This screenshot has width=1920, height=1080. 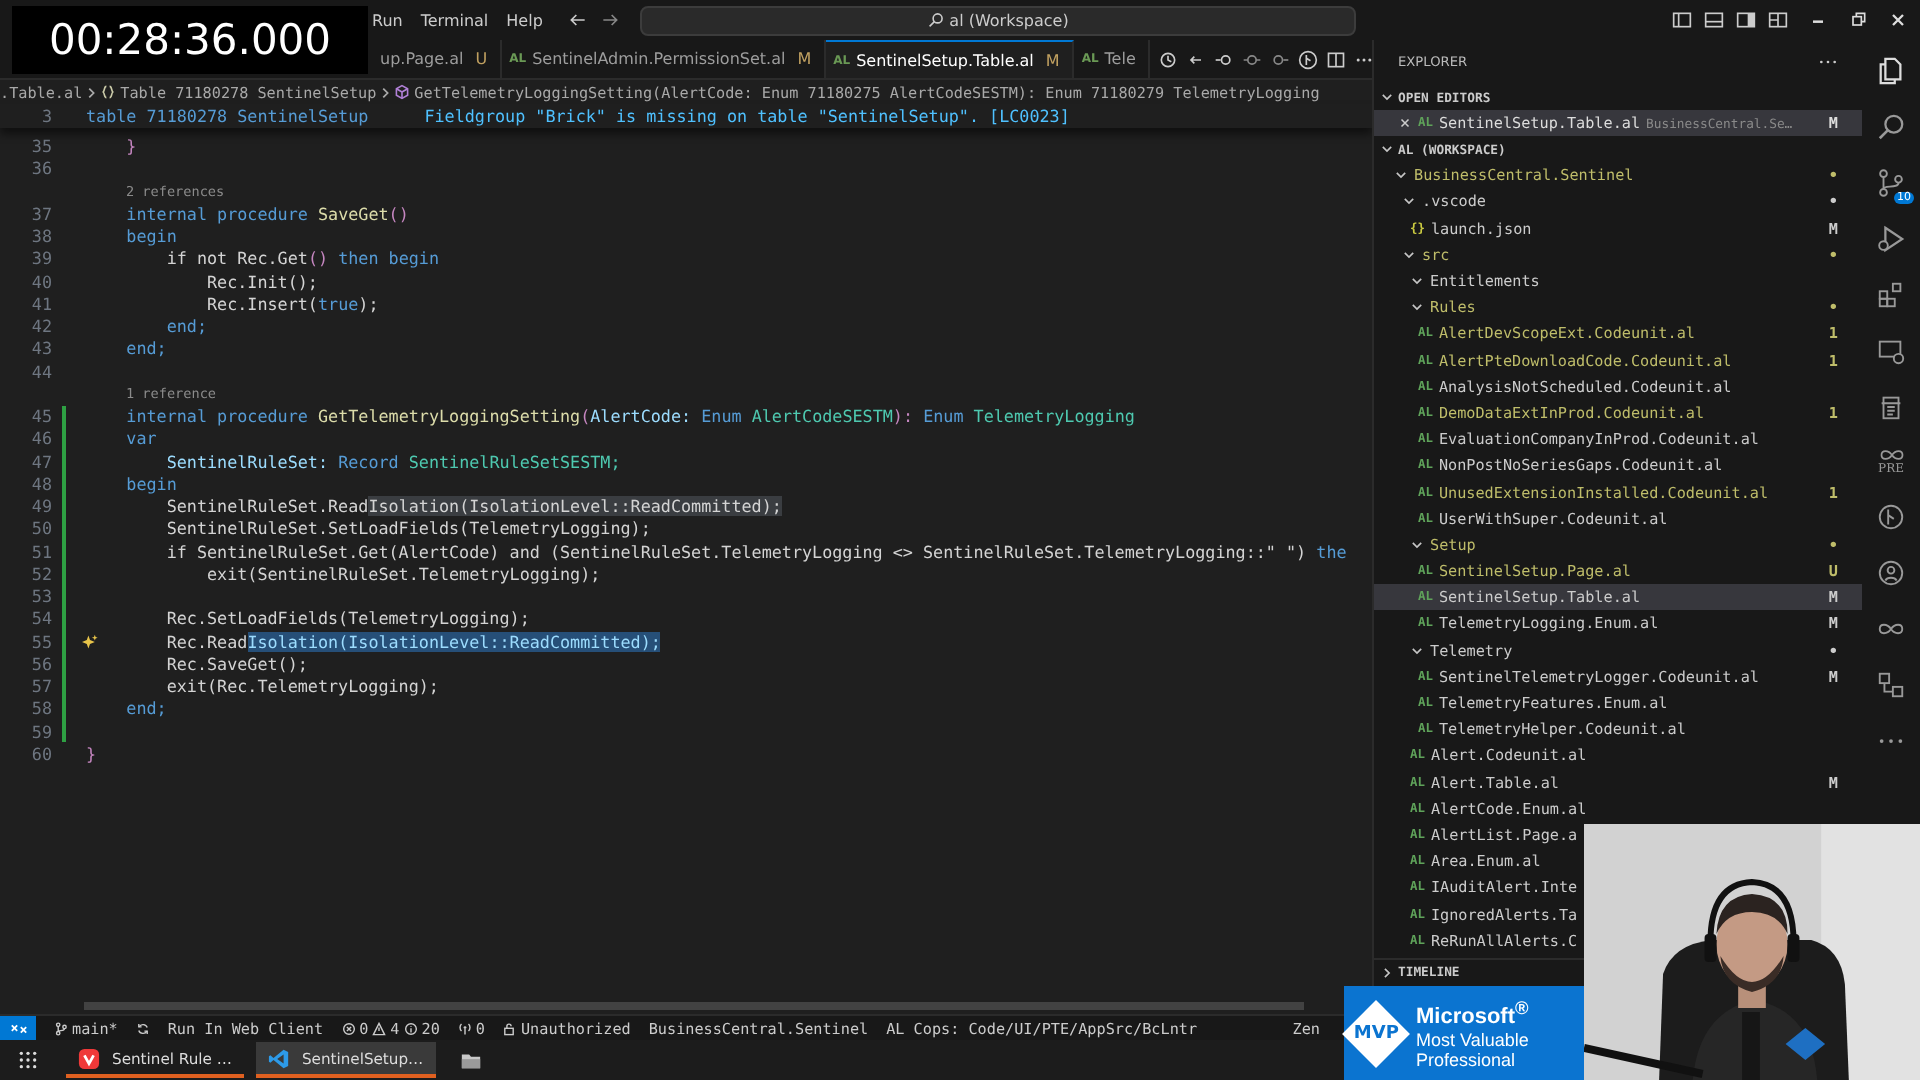 I want to click on code-line: if not Rec.Get() then begin, so click(x=301, y=258).